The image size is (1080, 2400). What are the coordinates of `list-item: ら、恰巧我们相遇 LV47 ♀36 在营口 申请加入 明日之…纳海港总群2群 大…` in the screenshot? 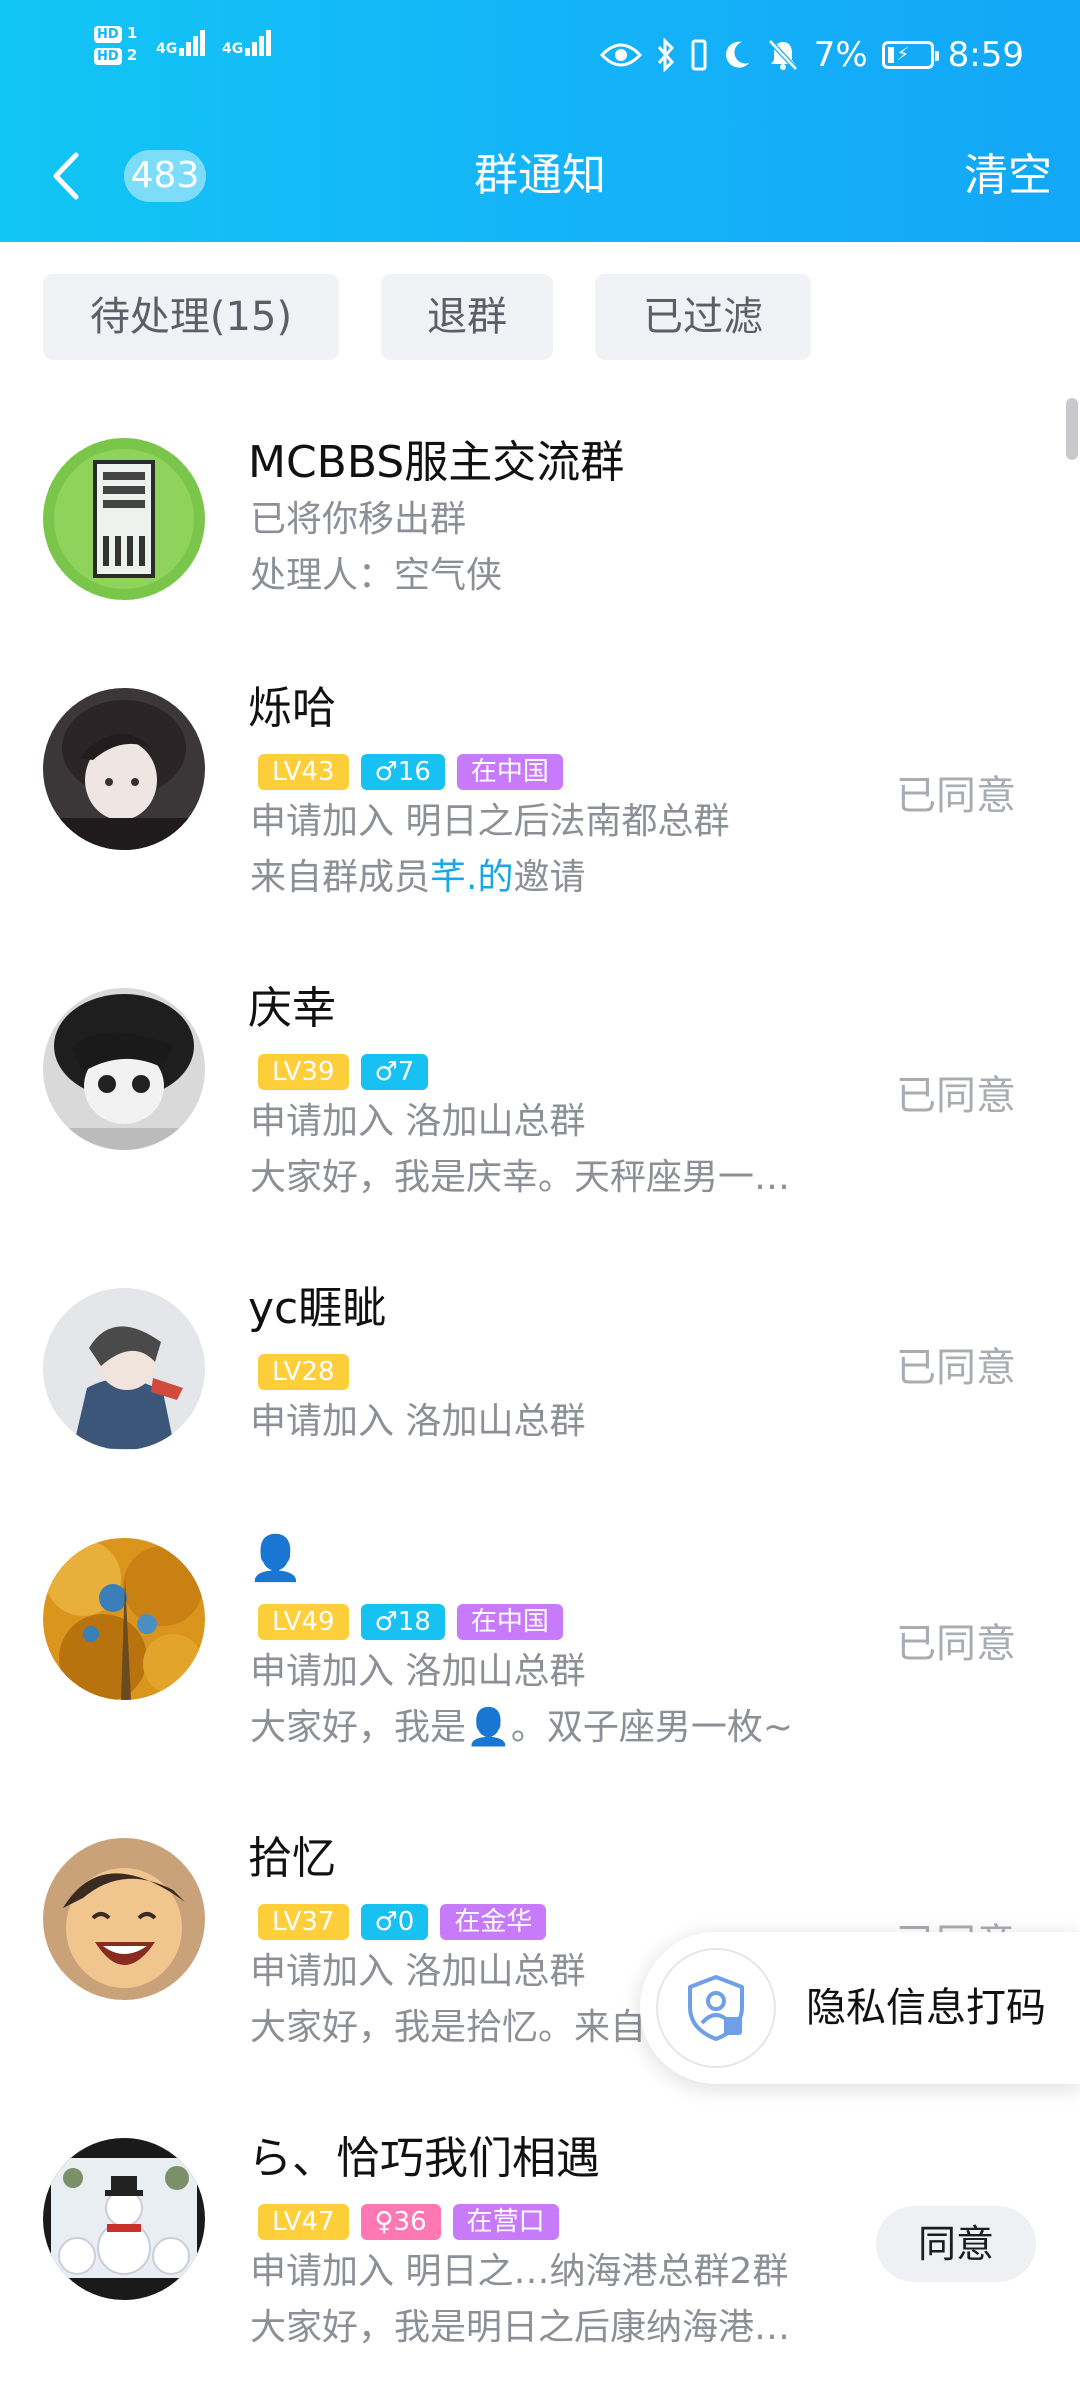 It's located at (540, 2255).